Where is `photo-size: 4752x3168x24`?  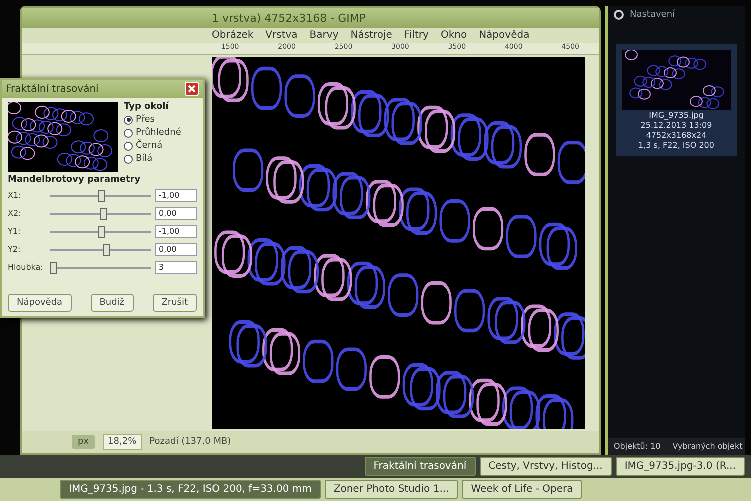 photo-size: 4752x3168x24 is located at coordinates (676, 135).